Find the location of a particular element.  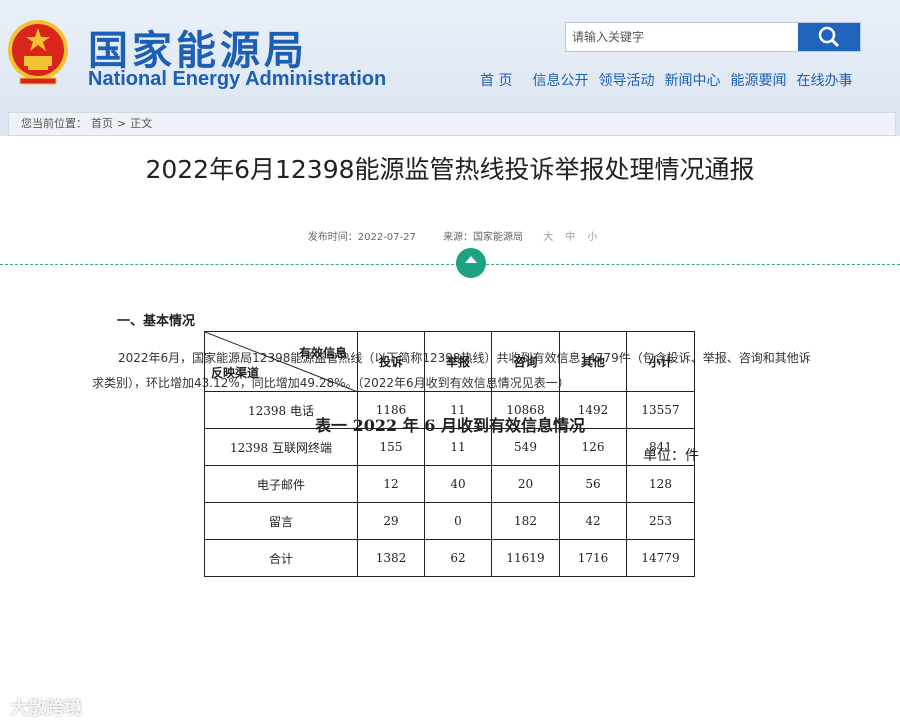

row-channel: 12398 互联网终端 is located at coordinates (281, 447).